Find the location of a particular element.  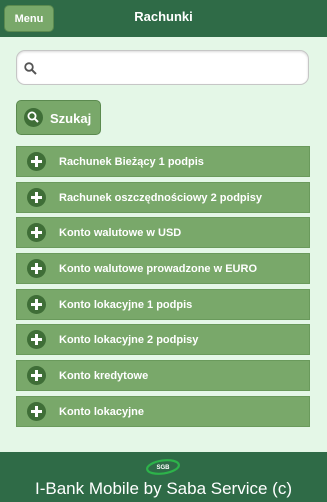

search-button: Szukaj is located at coordinates (58, 117).